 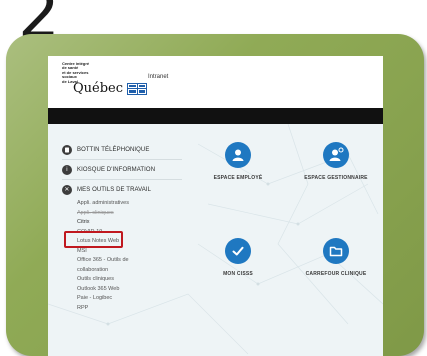 What do you see at coordinates (114, 189) in the screenshot?
I see `menu-item-label: MES OUTILS DE TRAVAIL` at bounding box center [114, 189].